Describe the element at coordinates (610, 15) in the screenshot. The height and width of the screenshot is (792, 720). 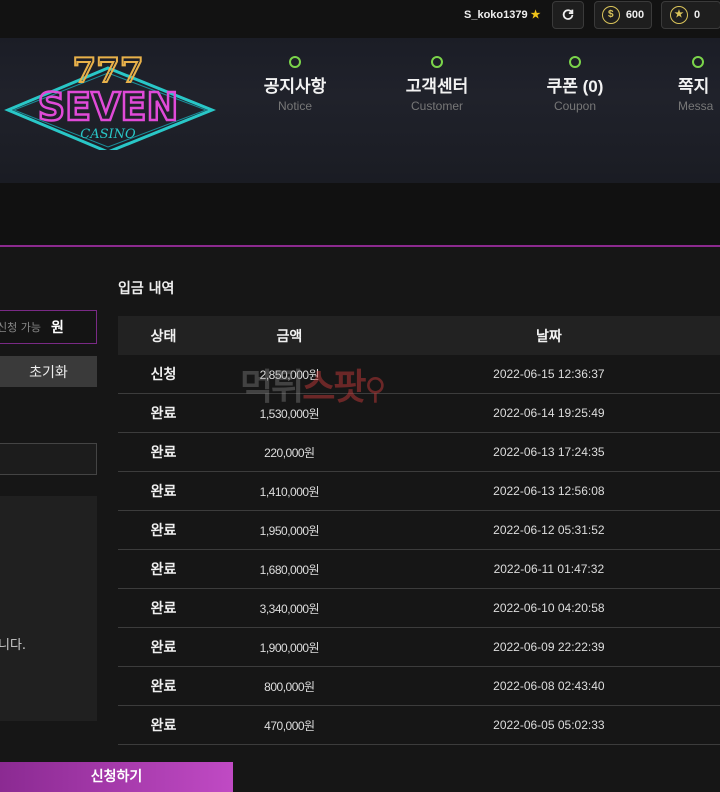
I see `dollar-coin-icon: $` at that location.